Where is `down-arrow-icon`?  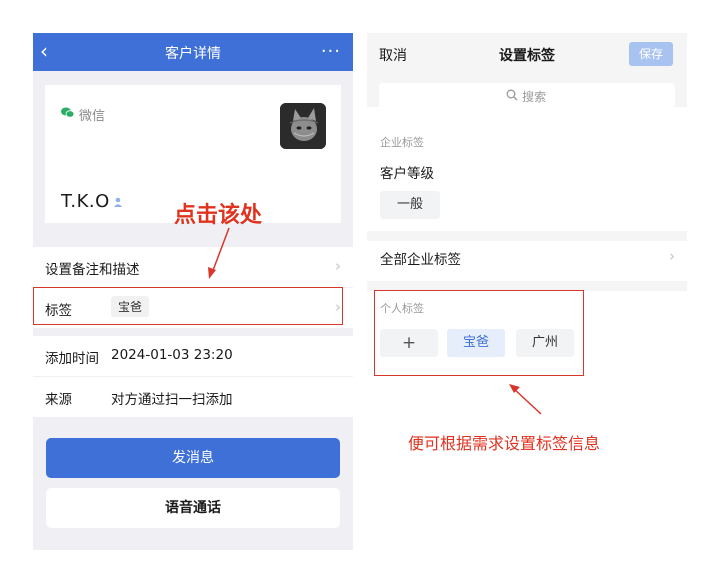
down-arrow-icon is located at coordinates (219, 253).